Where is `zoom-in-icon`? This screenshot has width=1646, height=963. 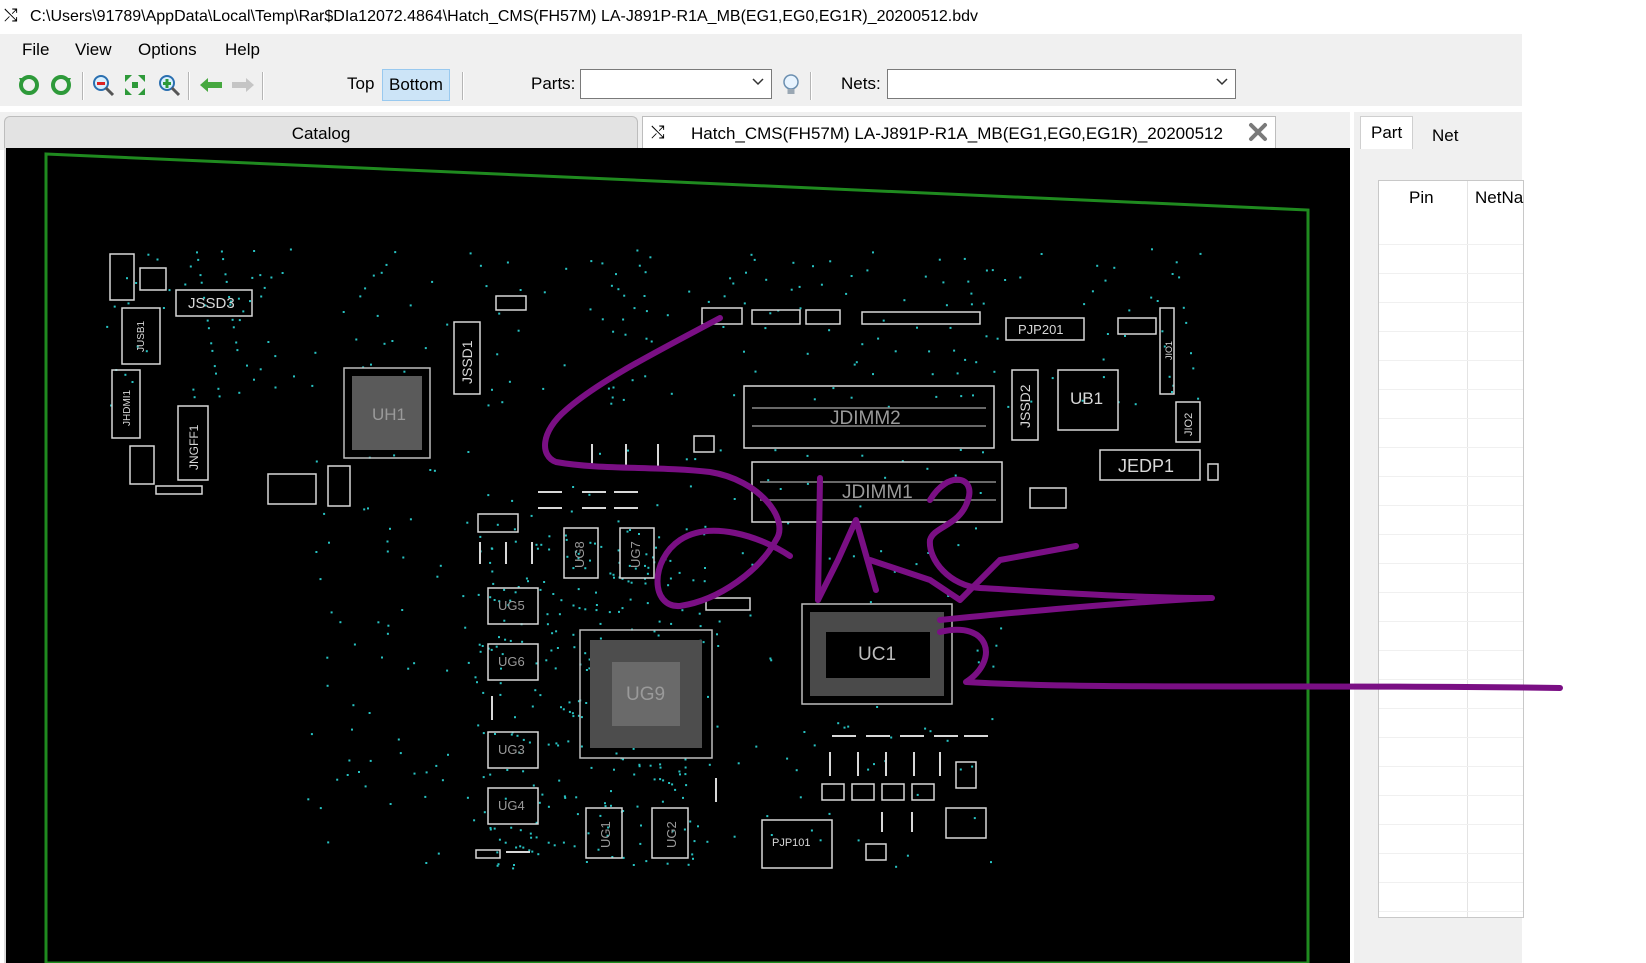
zoom-in-icon is located at coordinates (169, 85).